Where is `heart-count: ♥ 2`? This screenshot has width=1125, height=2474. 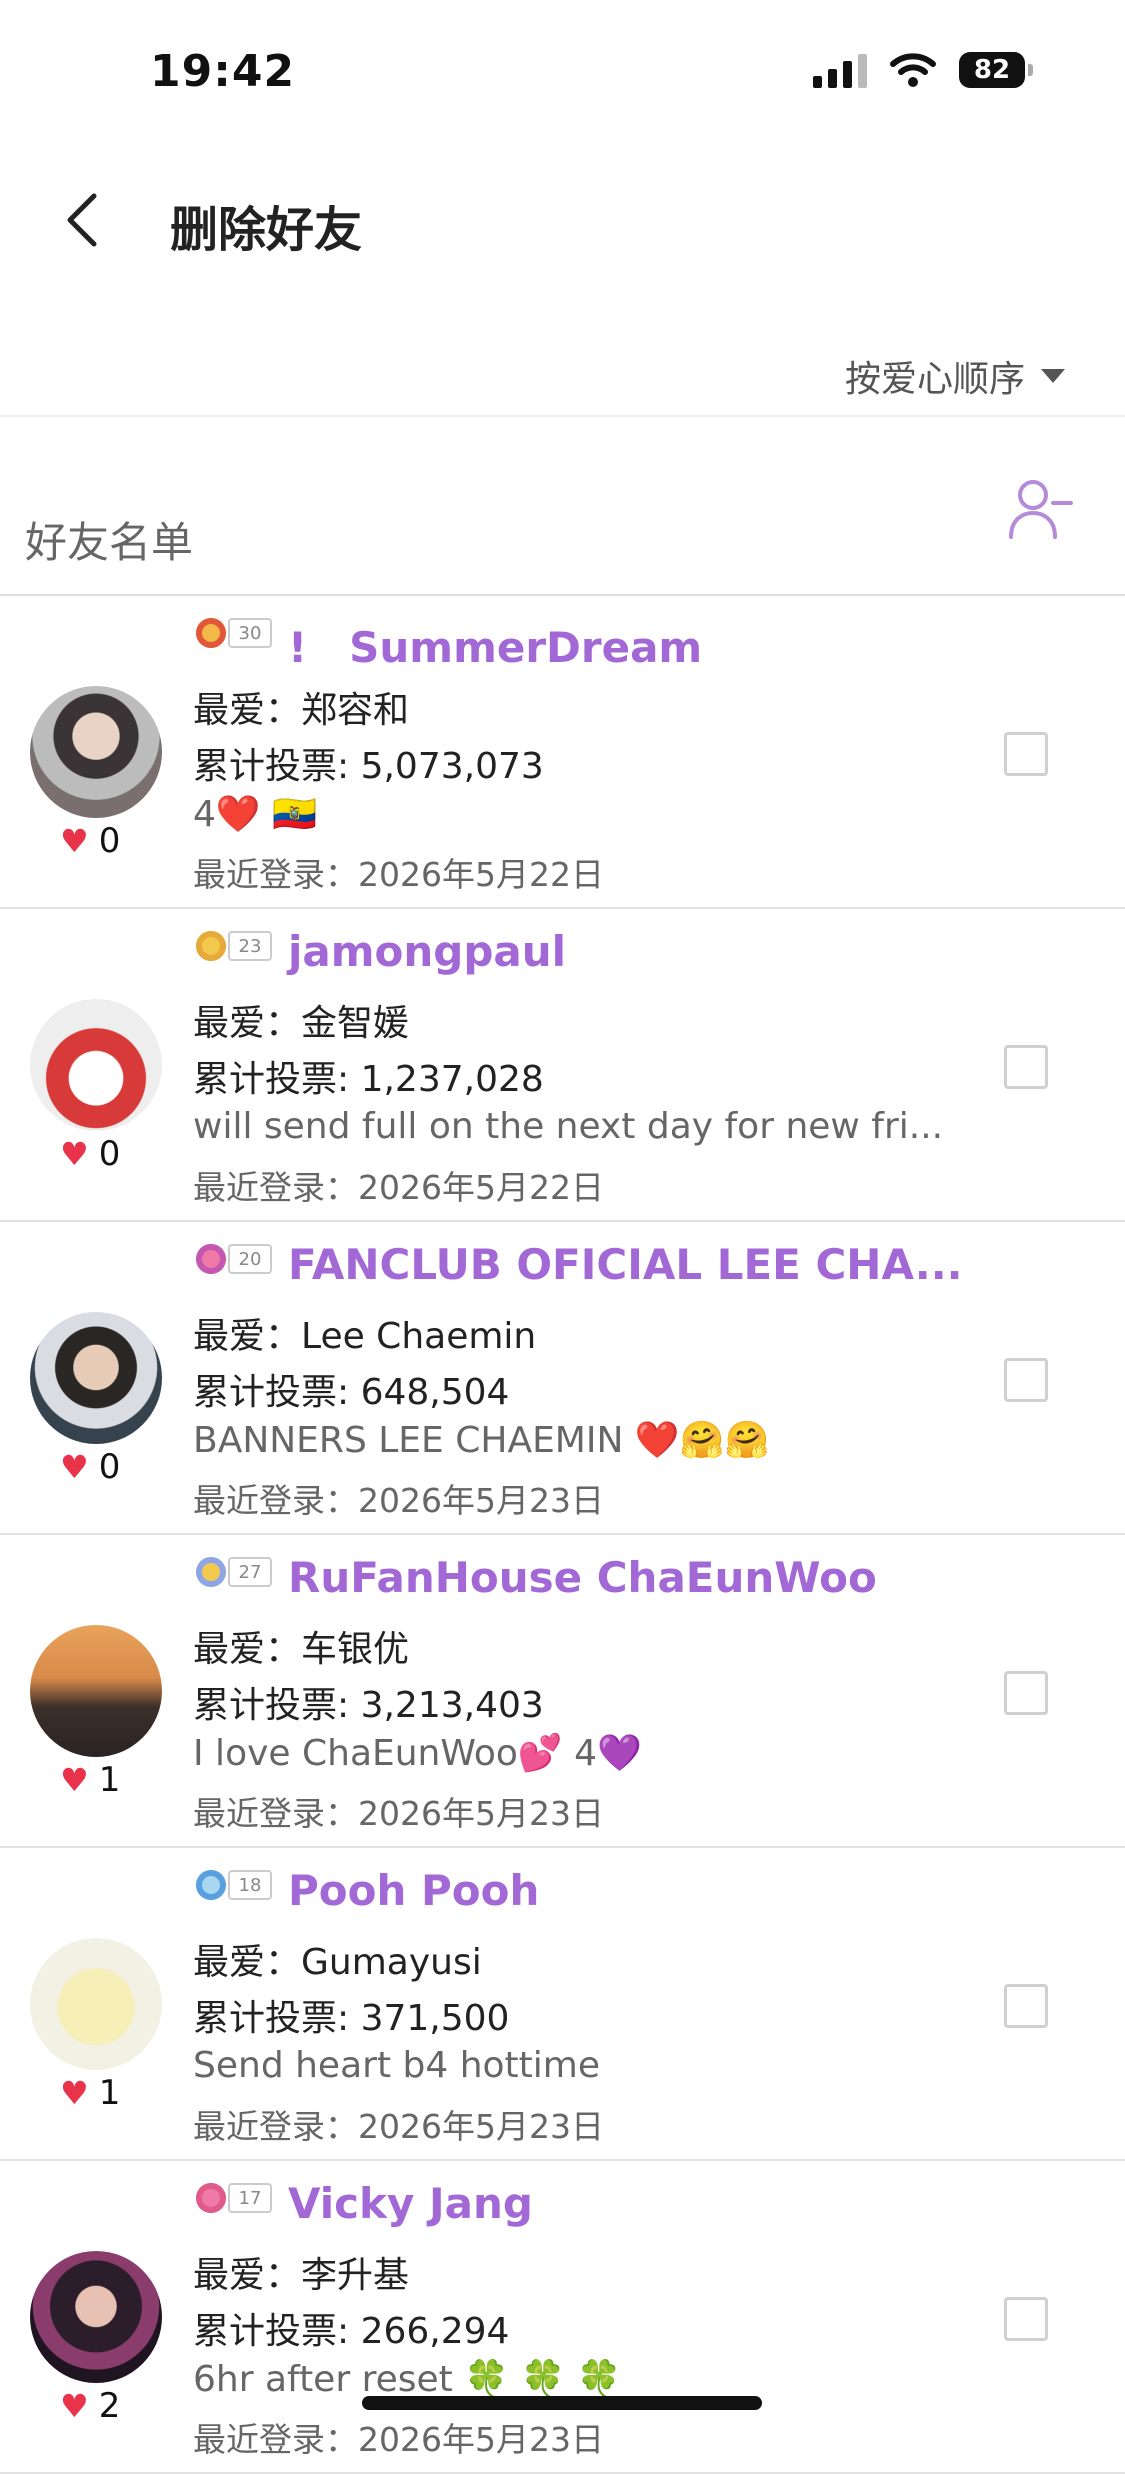
heart-count: ♥ 2 is located at coordinates (90, 2406).